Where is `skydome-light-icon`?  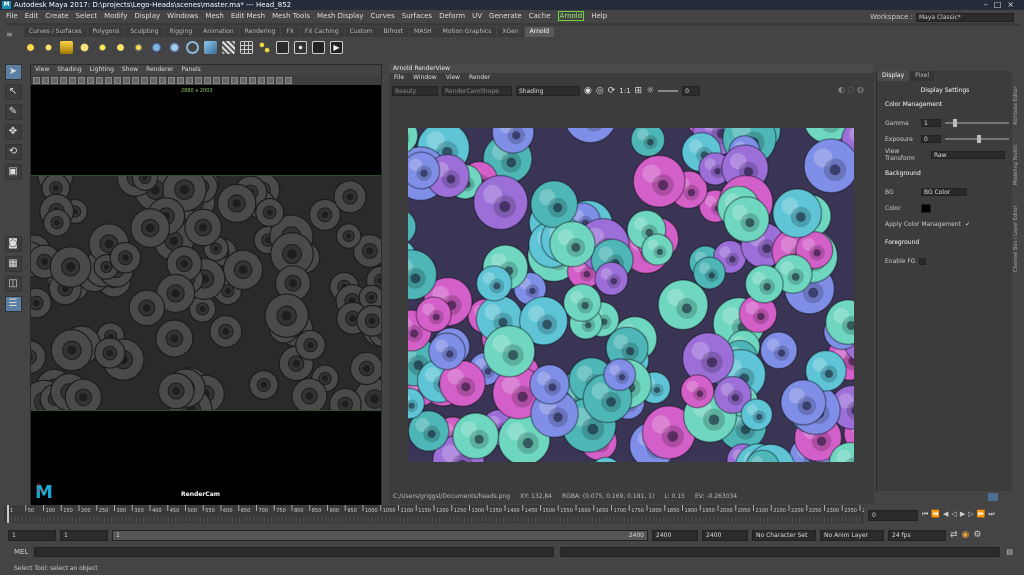
skydome-light-icon is located at coordinates (84, 47).